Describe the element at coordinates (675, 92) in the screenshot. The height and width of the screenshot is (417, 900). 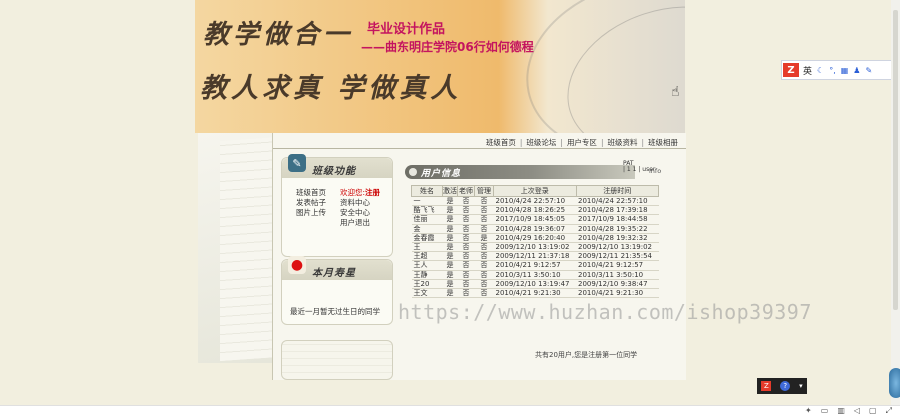
I see `hand-cursor-icon: ☝` at that location.